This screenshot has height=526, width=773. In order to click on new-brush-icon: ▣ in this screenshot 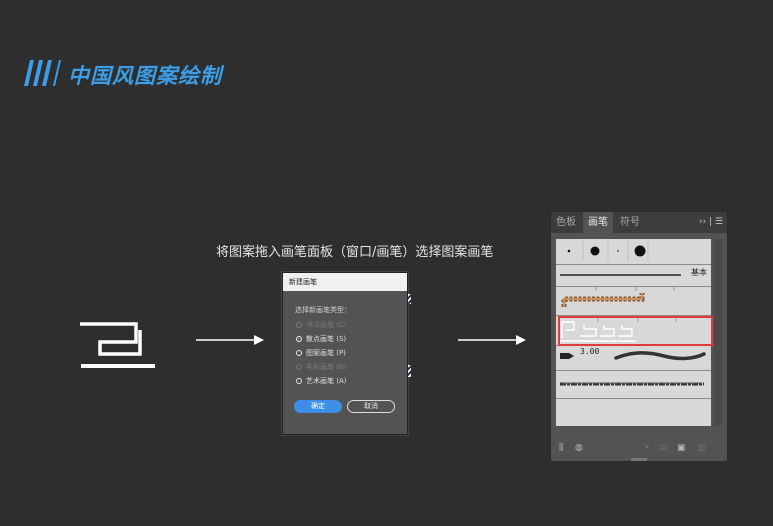, I will do `click(681, 448)`.